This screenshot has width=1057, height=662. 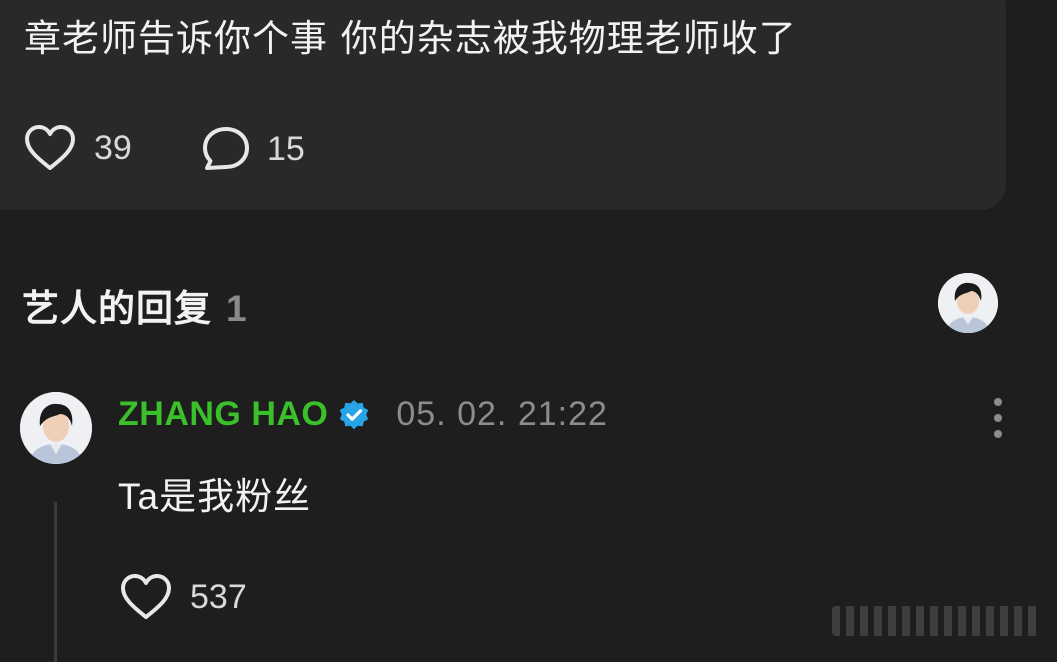 I want to click on artist-replies-heading: 艺人的回复 1, so click(x=135, y=305).